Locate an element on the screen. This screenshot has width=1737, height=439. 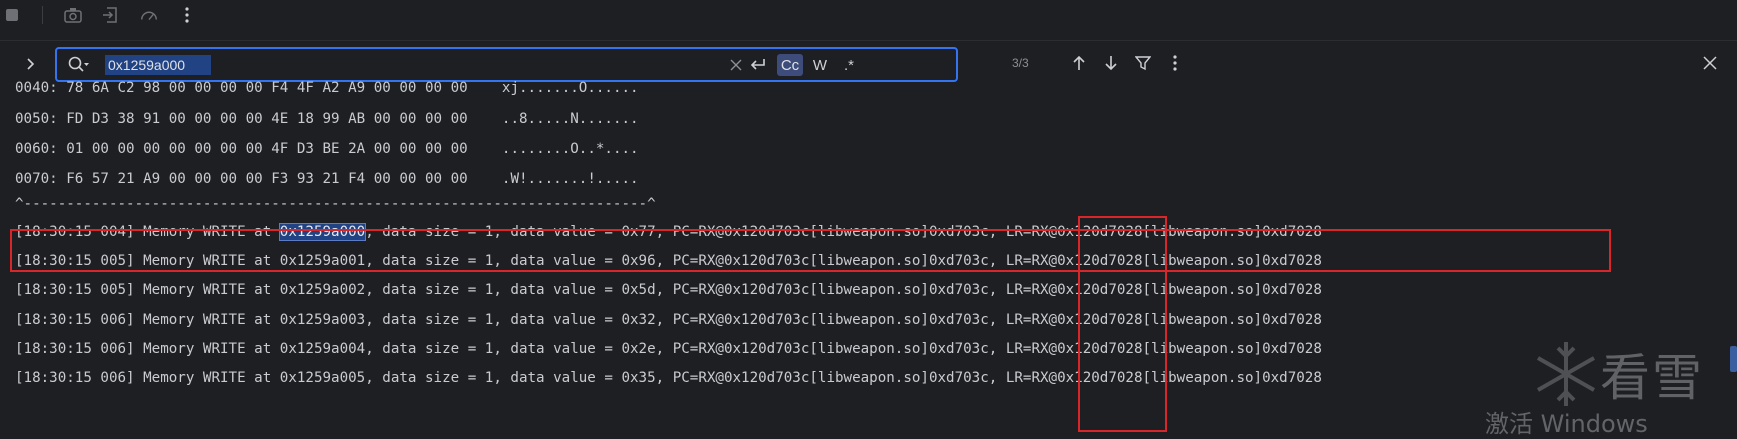
clear-search-icon is located at coordinates (736, 65).